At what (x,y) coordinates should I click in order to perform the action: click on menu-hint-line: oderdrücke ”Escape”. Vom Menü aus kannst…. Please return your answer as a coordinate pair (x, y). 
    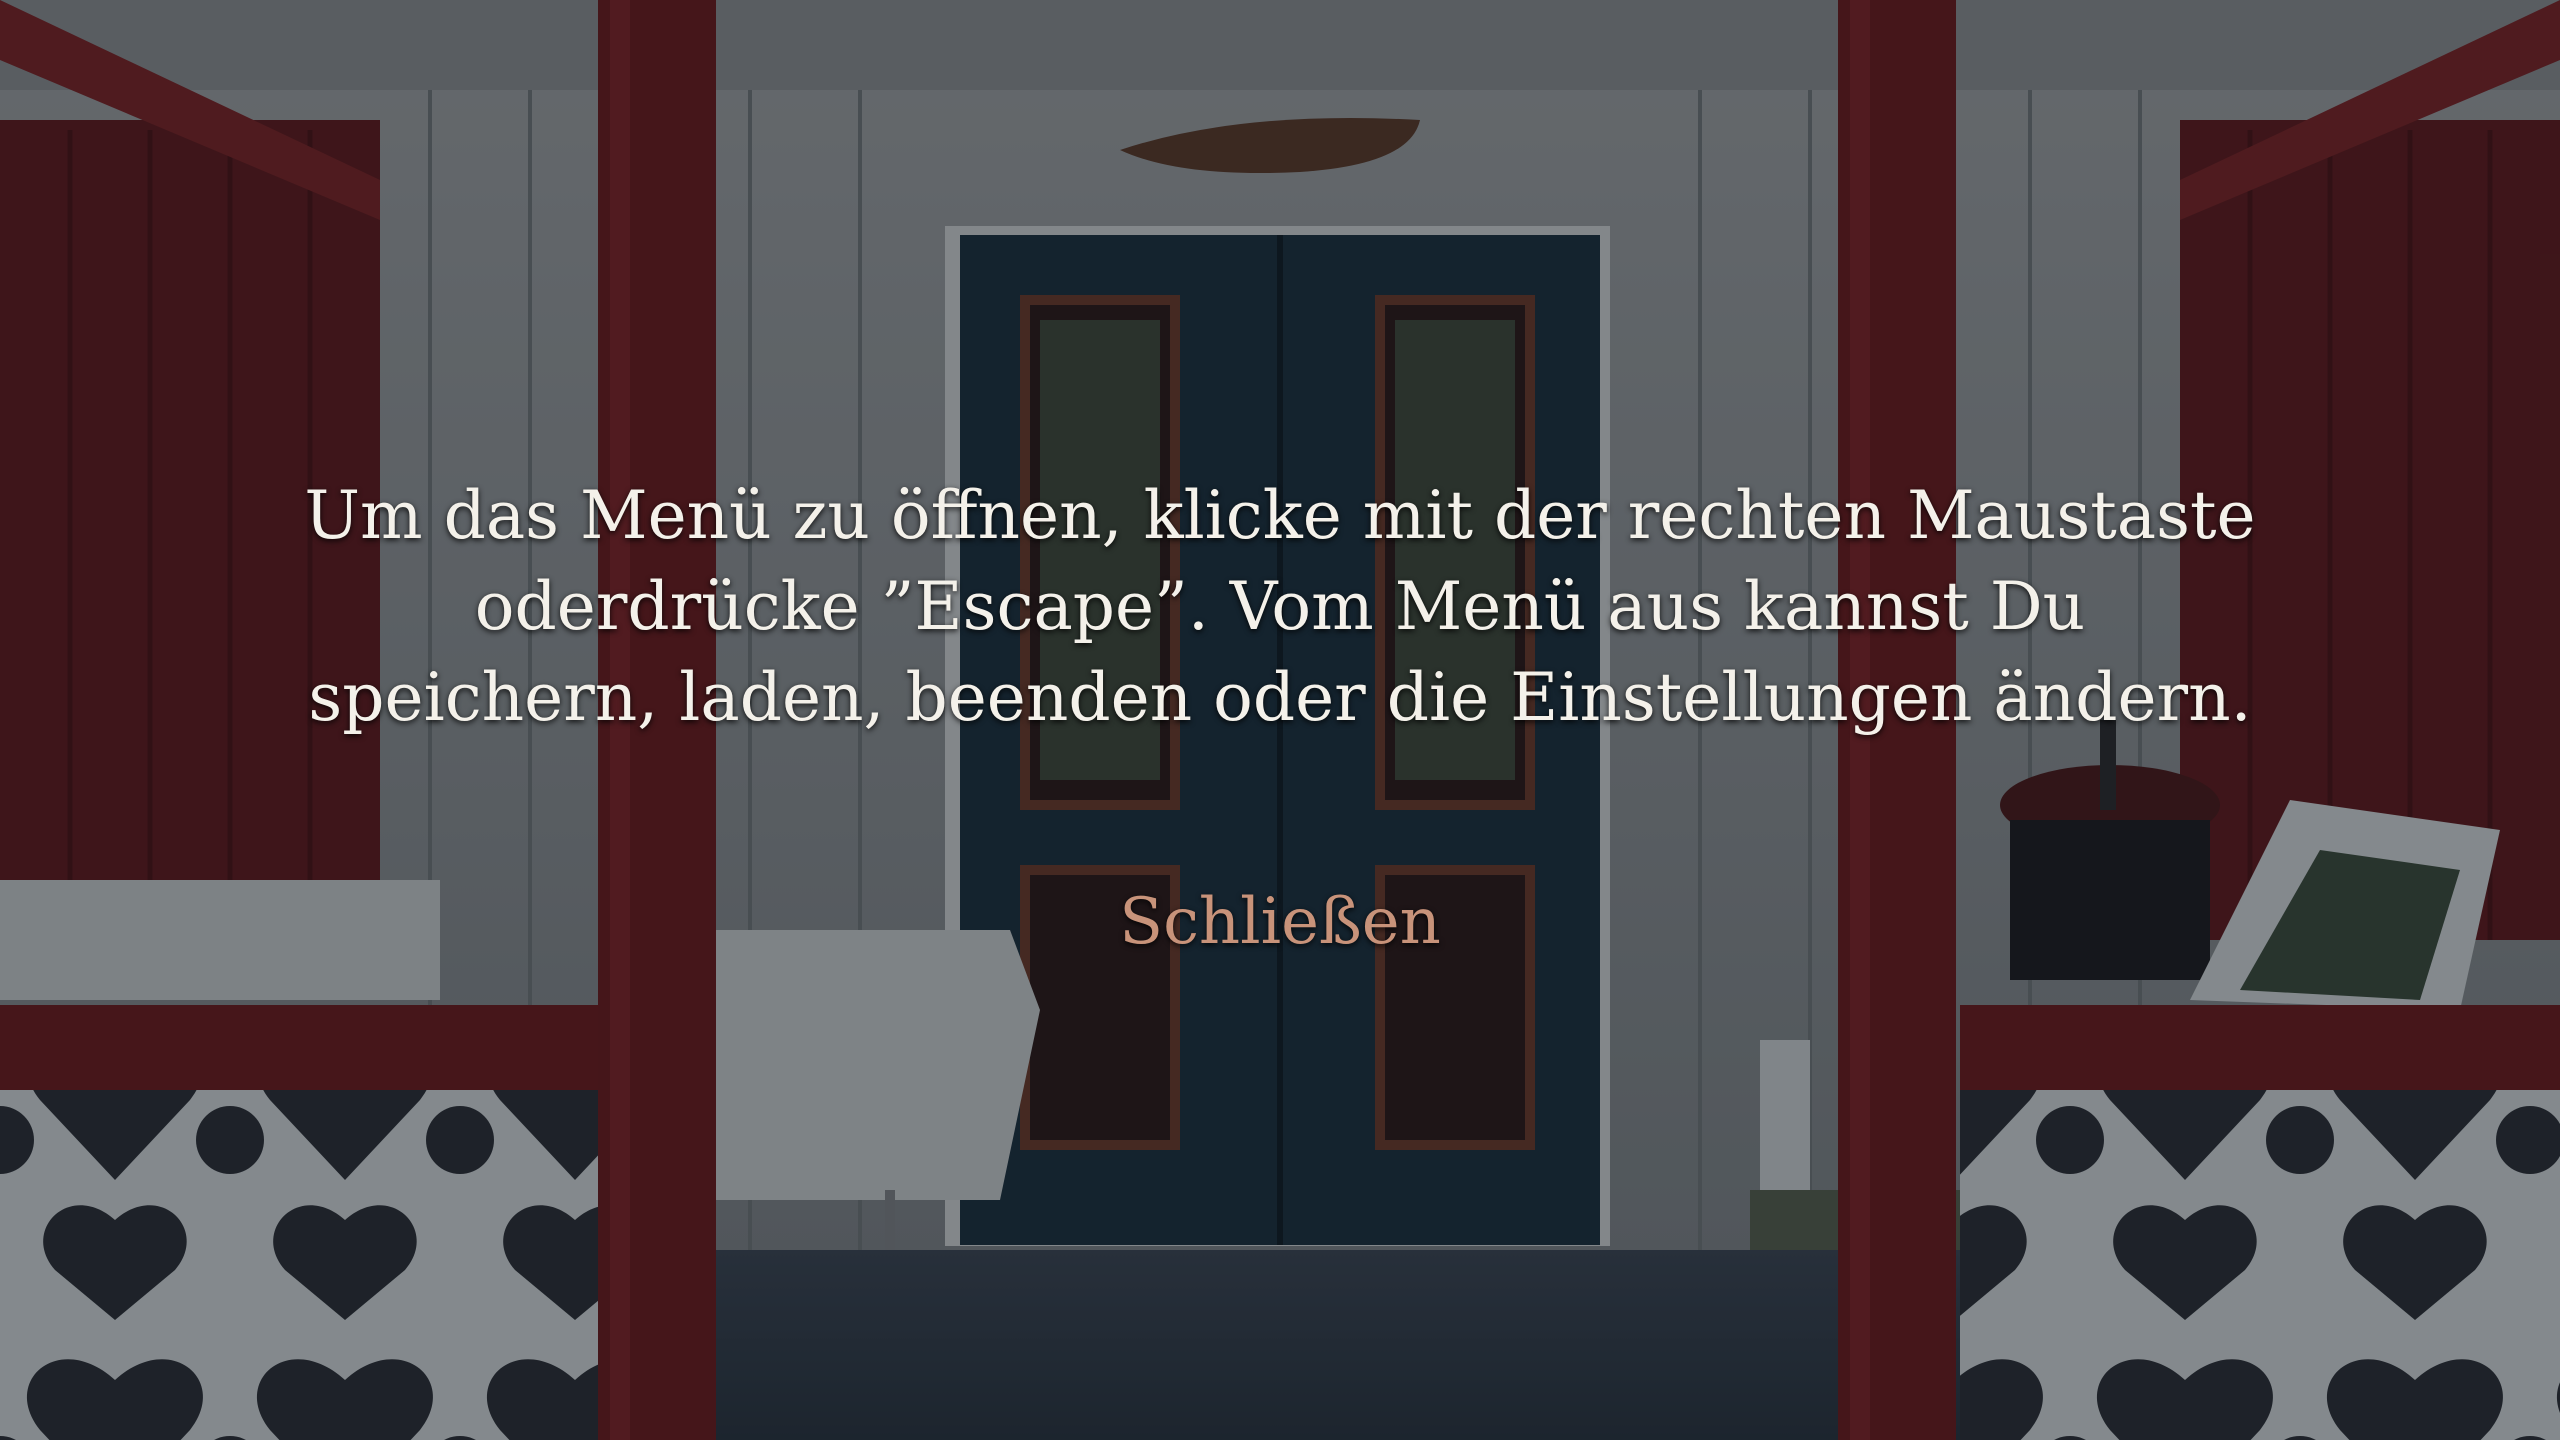
    Looking at the image, I should click on (1280, 606).